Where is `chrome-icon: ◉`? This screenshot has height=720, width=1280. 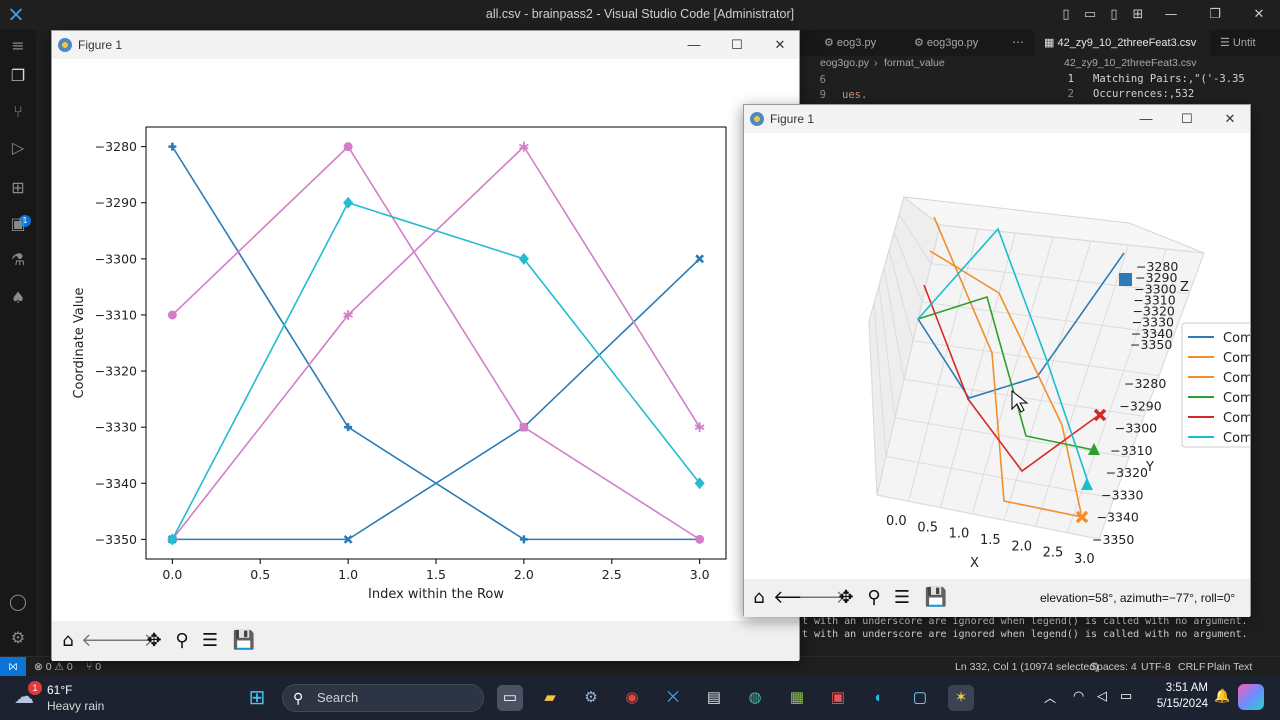
chrome-icon: ◉ is located at coordinates (632, 698).